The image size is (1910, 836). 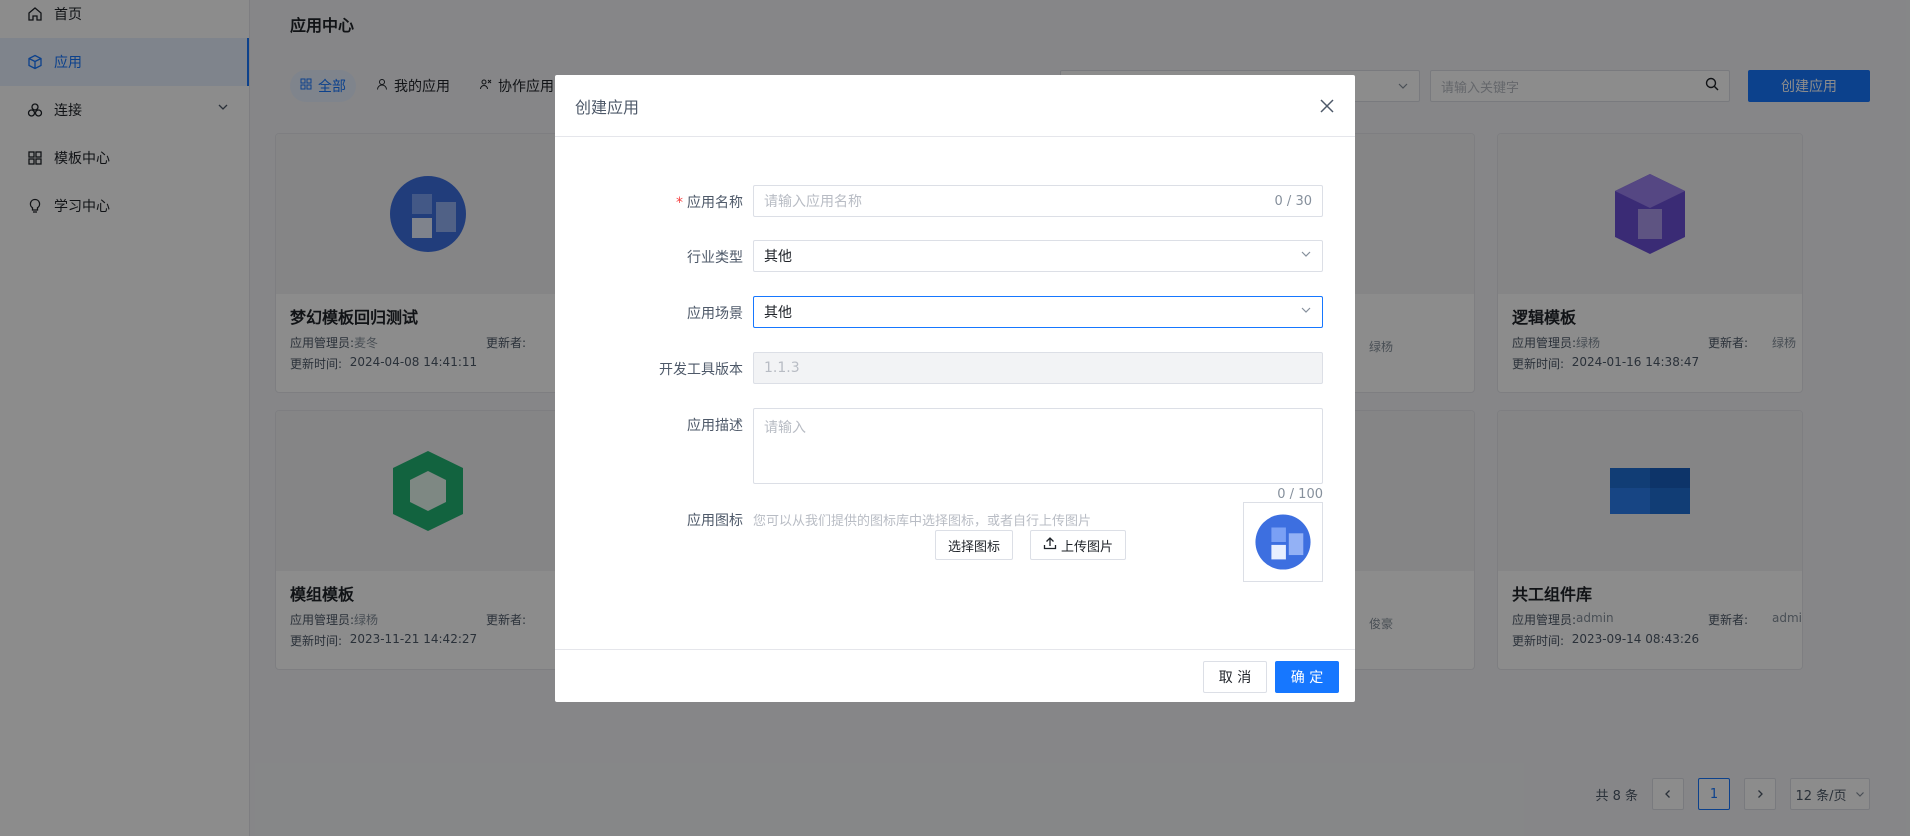 I want to click on textarea-placeholder: 请输入, so click(x=785, y=428).